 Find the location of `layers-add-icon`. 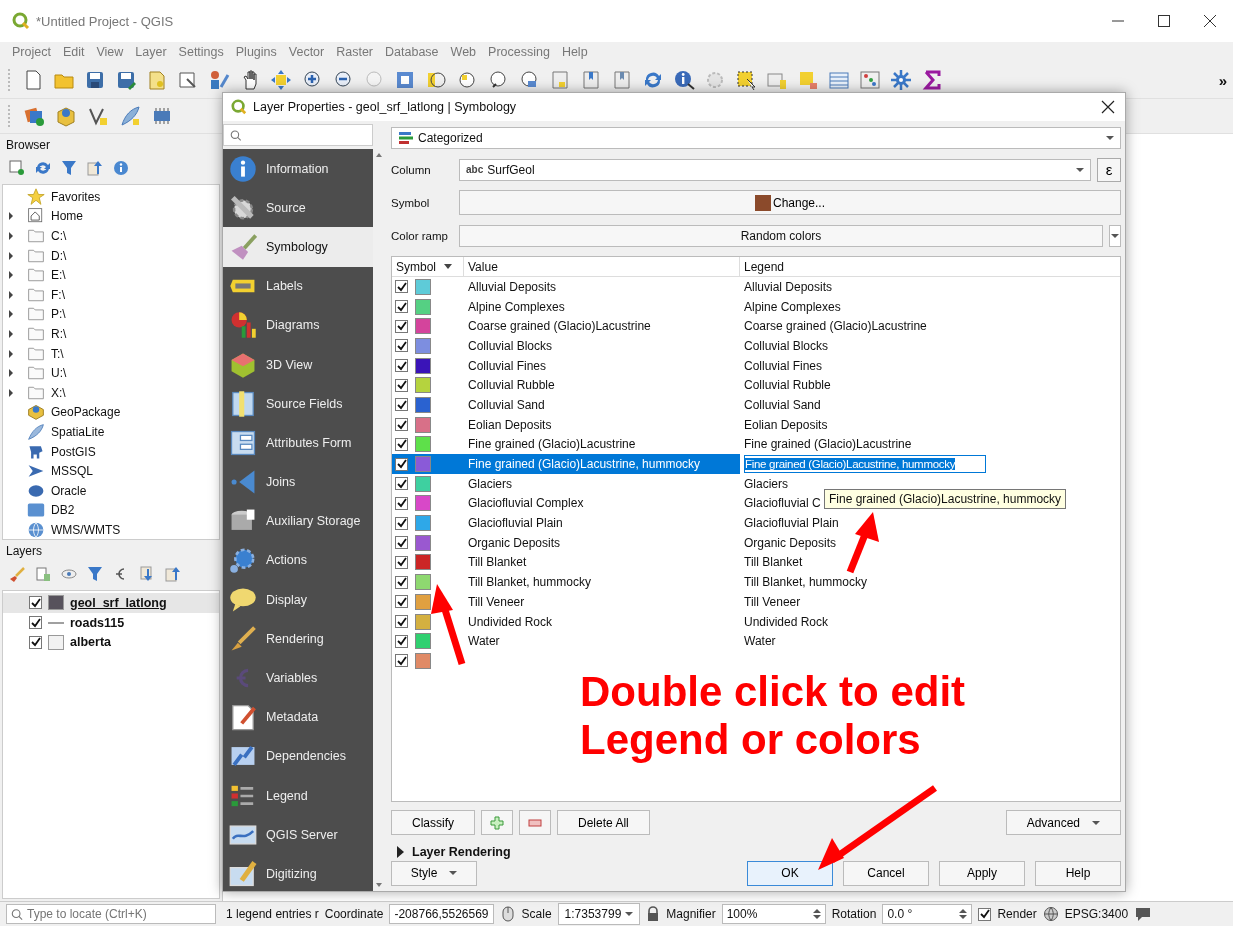

layers-add-icon is located at coordinates (34, 116).